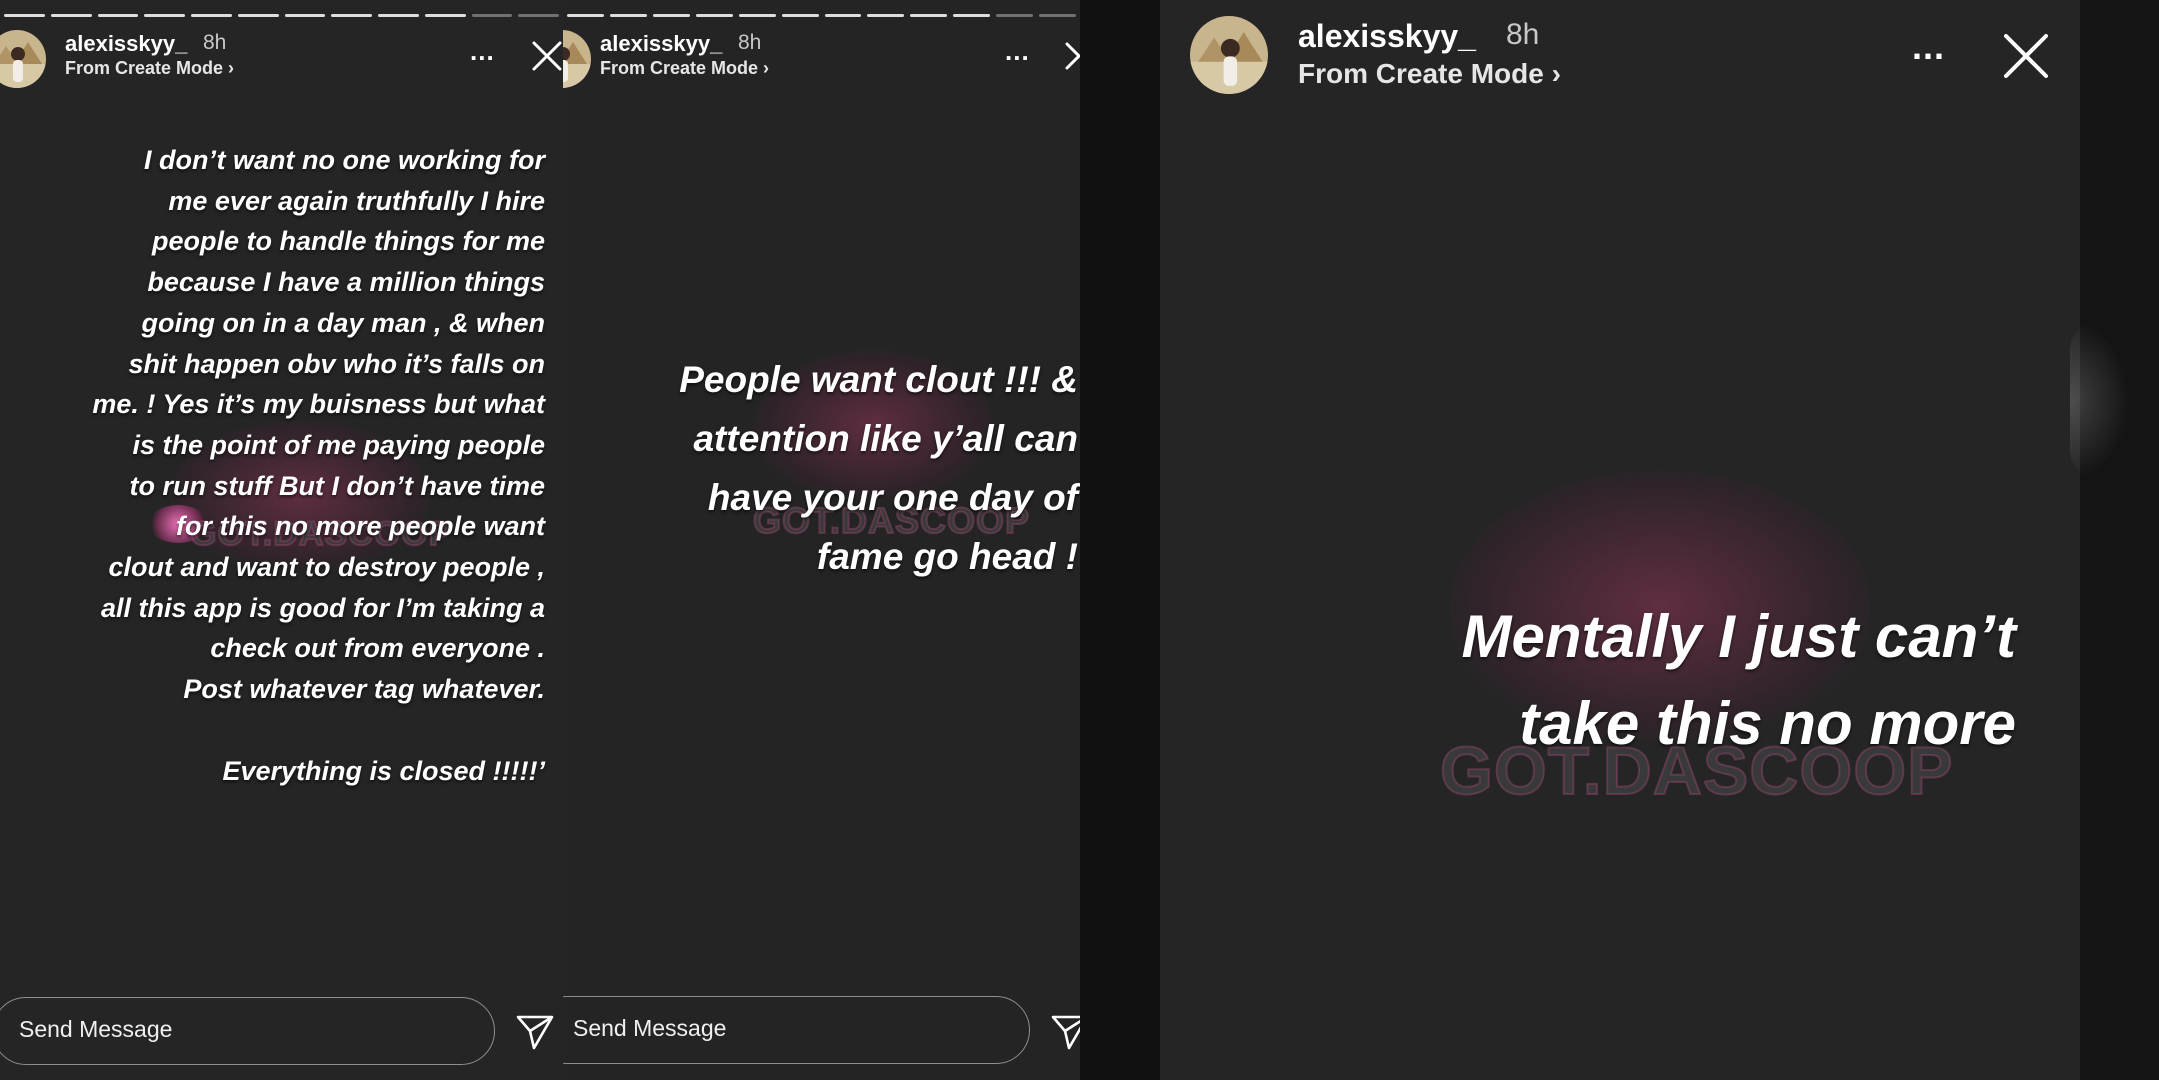  What do you see at coordinates (2114, 540) in the screenshot?
I see `next-story-edge` at bounding box center [2114, 540].